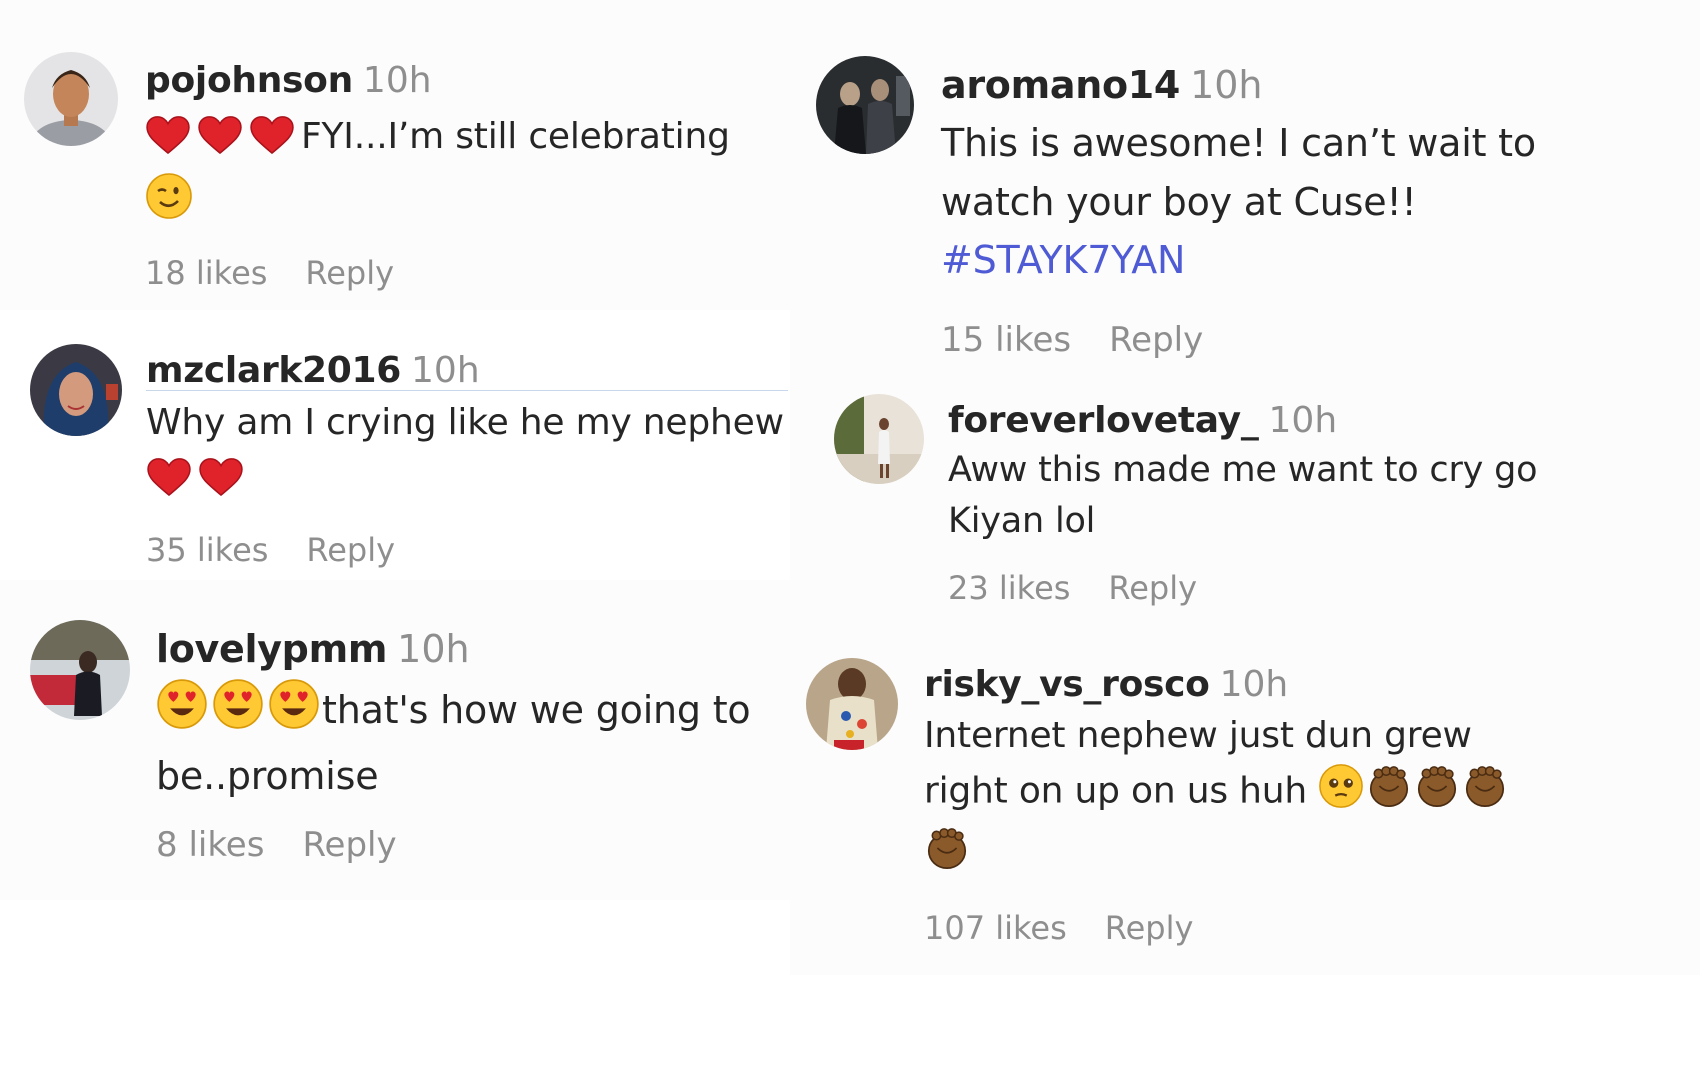  I want to click on username: pojohnson, so click(249, 80).